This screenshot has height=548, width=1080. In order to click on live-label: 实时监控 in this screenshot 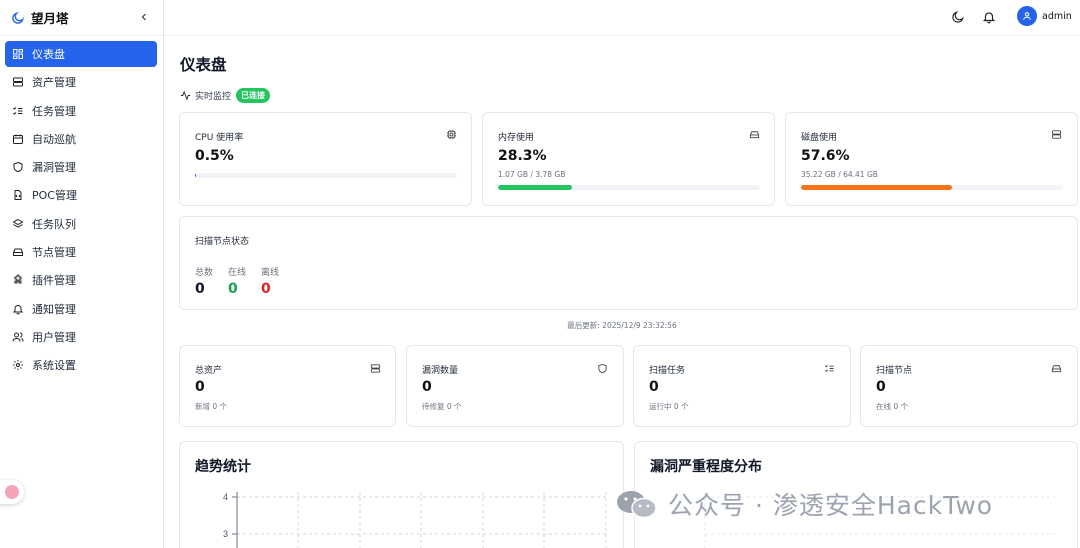, I will do `click(213, 97)`.